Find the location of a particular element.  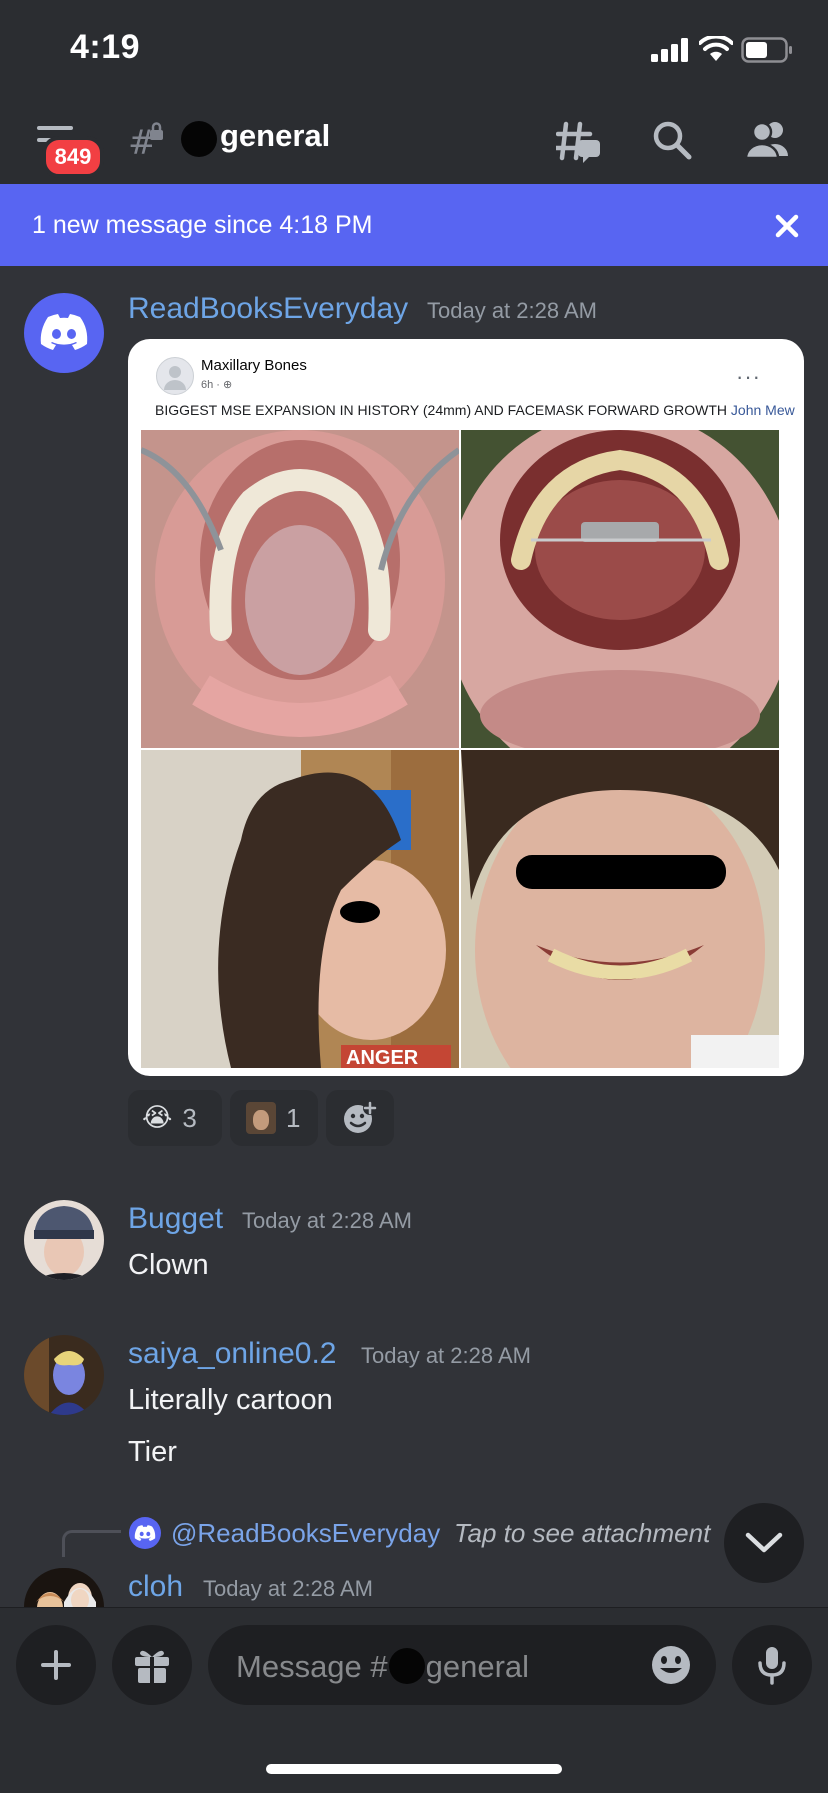

message-placeholder: Message # general is located at coordinates (383, 1666).